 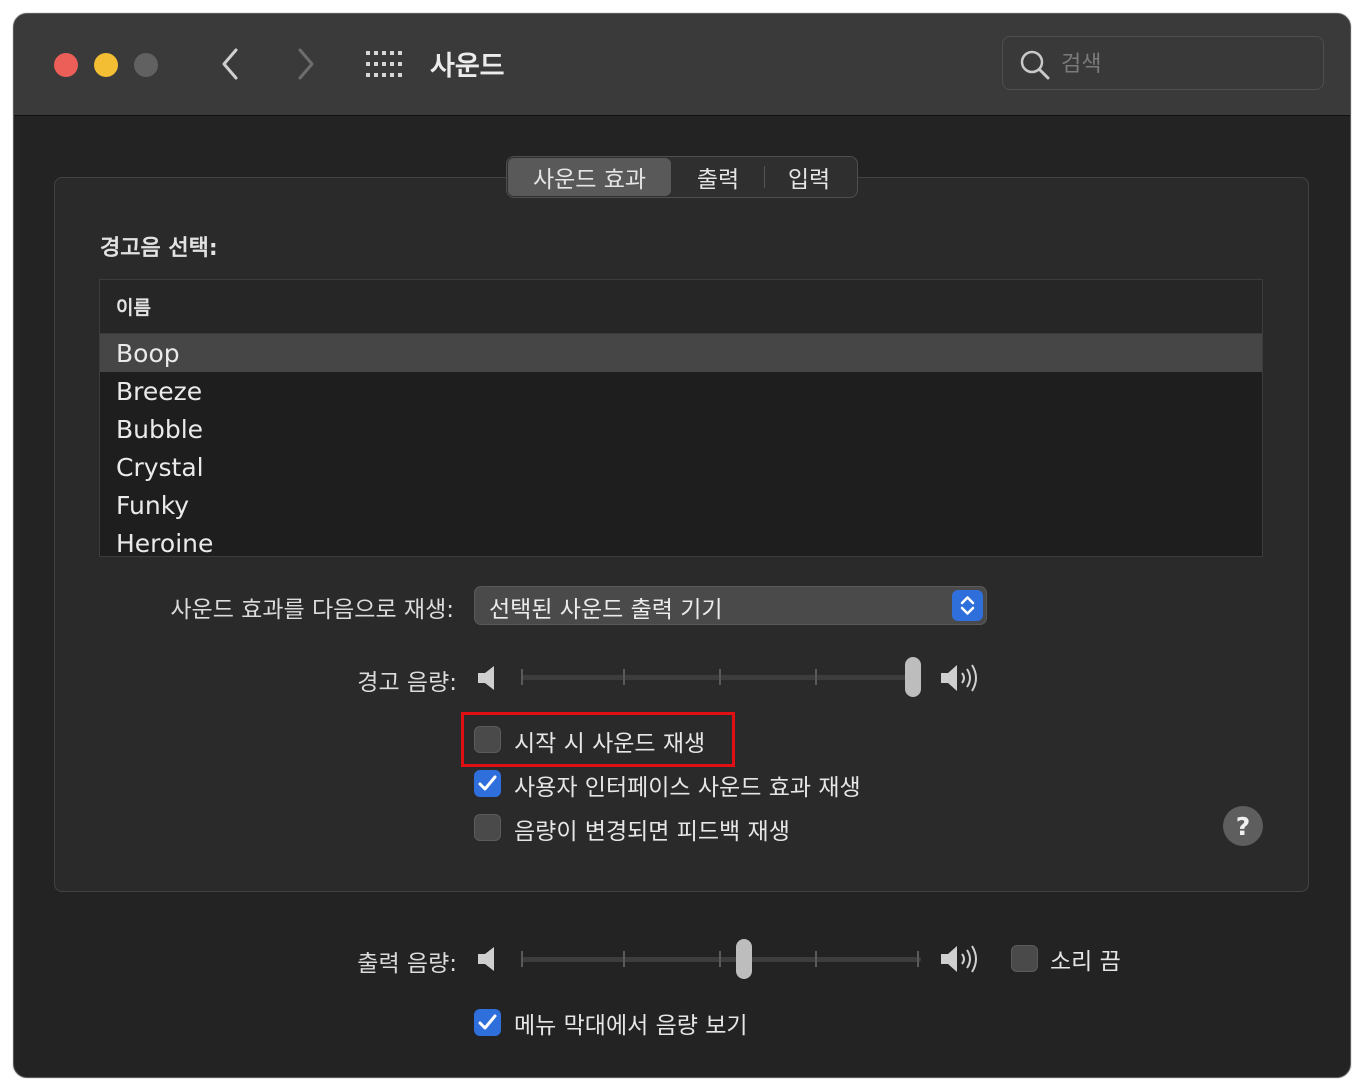 I want to click on ui-sound-effects-checkbox, so click(x=487, y=783).